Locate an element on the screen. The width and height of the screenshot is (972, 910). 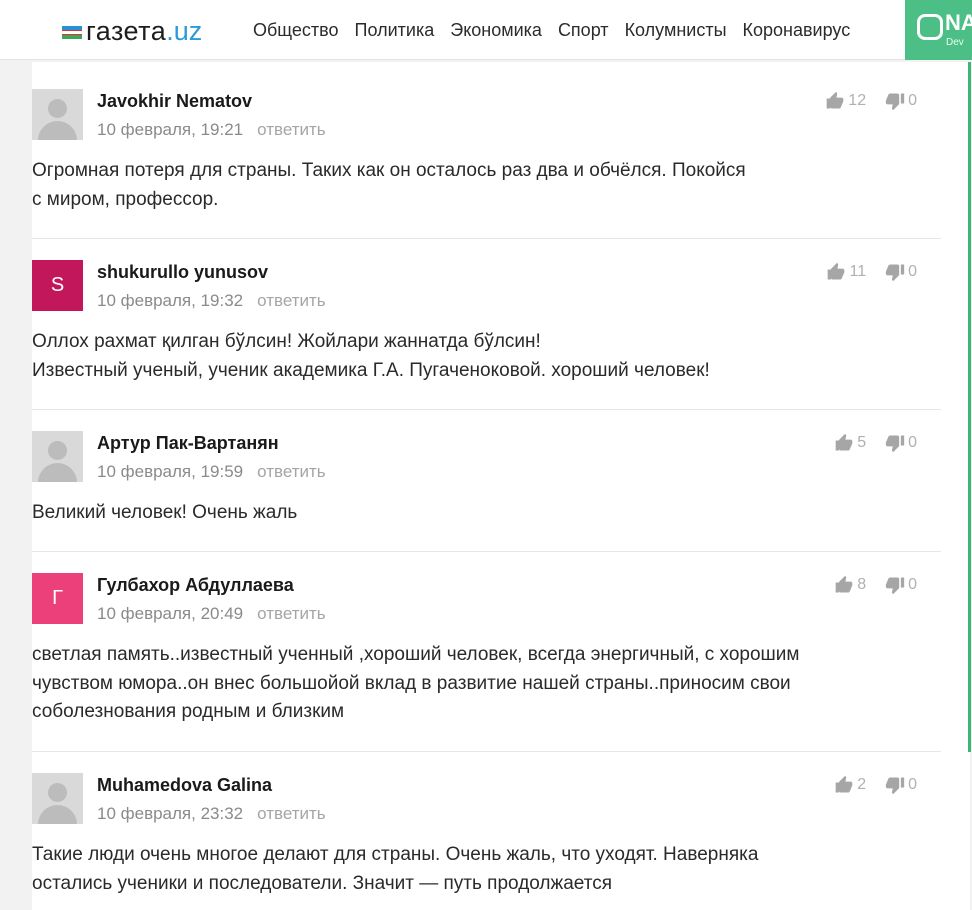
like-button: 12 is located at coordinates (845, 101).